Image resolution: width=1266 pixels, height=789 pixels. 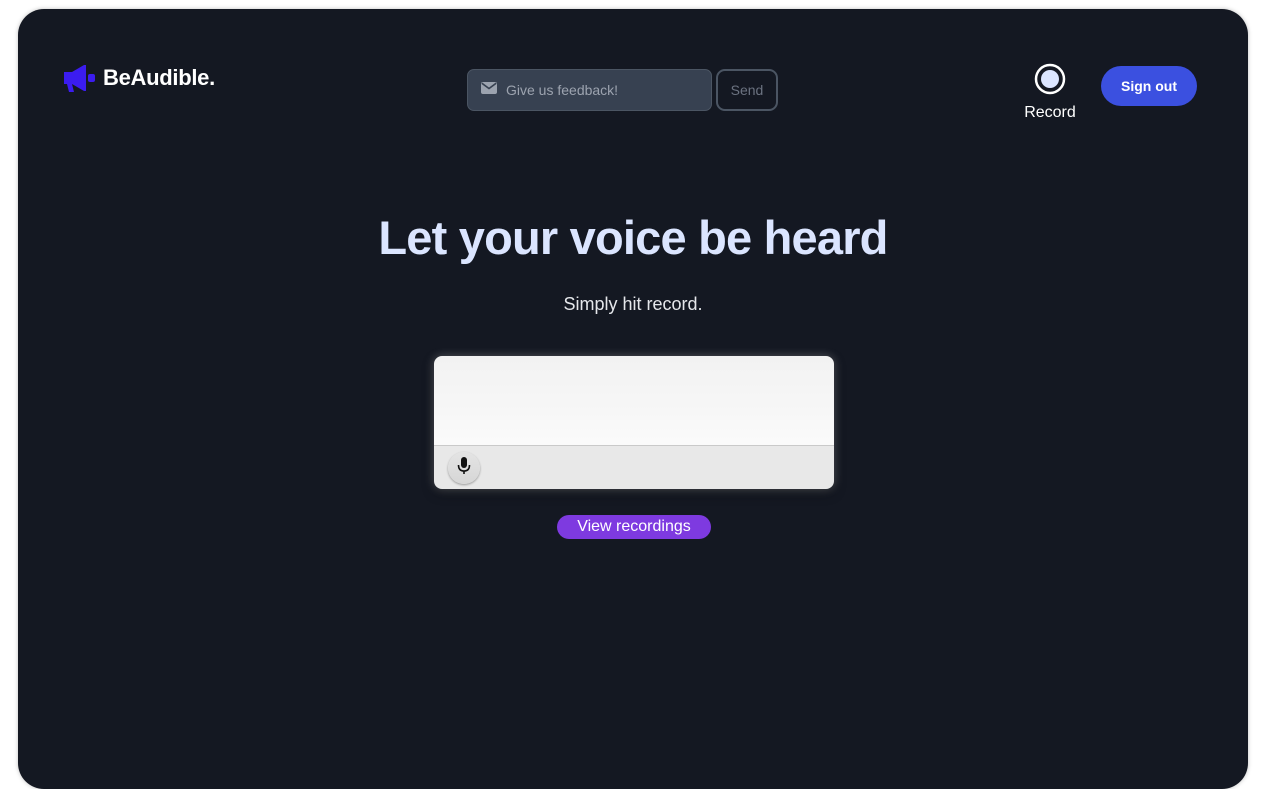 What do you see at coordinates (633, 237) in the screenshot?
I see `page-title: Let your voice be heard` at bounding box center [633, 237].